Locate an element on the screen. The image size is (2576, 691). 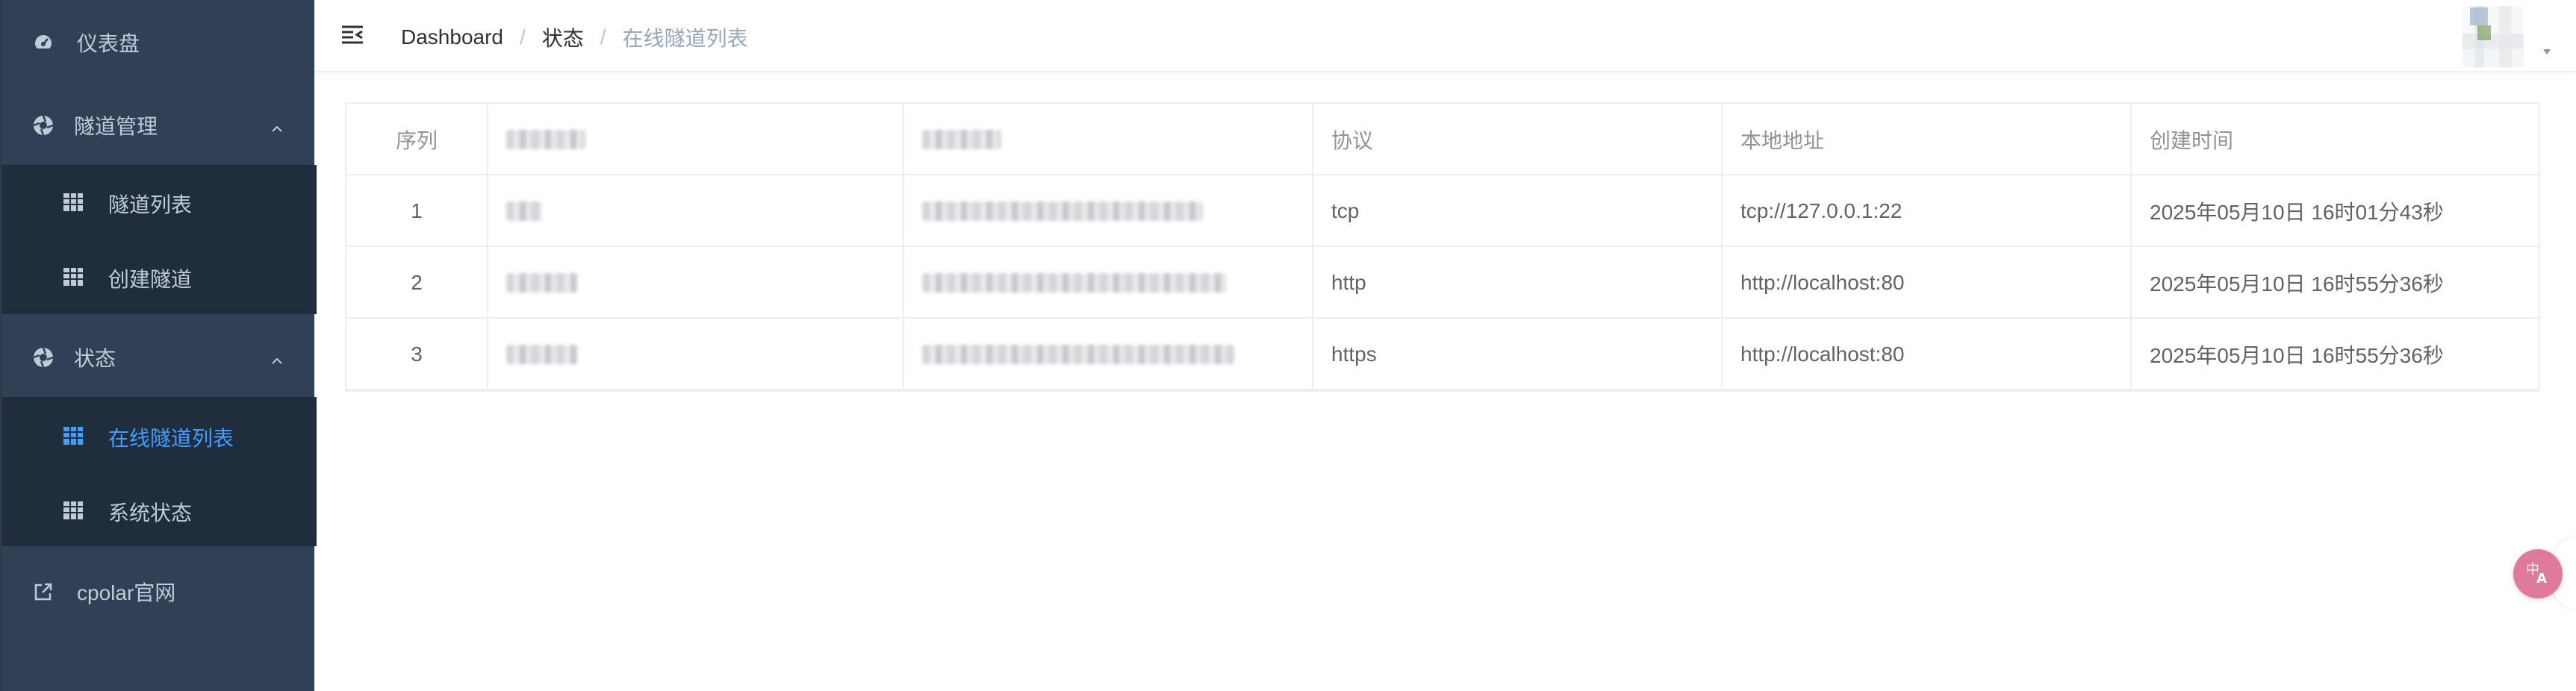
breadcrumb-current: 在线隧道列表 is located at coordinates (685, 38).